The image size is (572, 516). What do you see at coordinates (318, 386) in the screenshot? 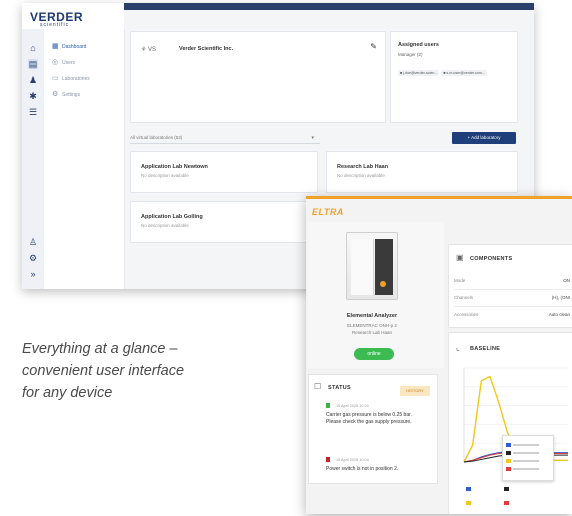
I see `chat-icon: ☐` at bounding box center [318, 386].